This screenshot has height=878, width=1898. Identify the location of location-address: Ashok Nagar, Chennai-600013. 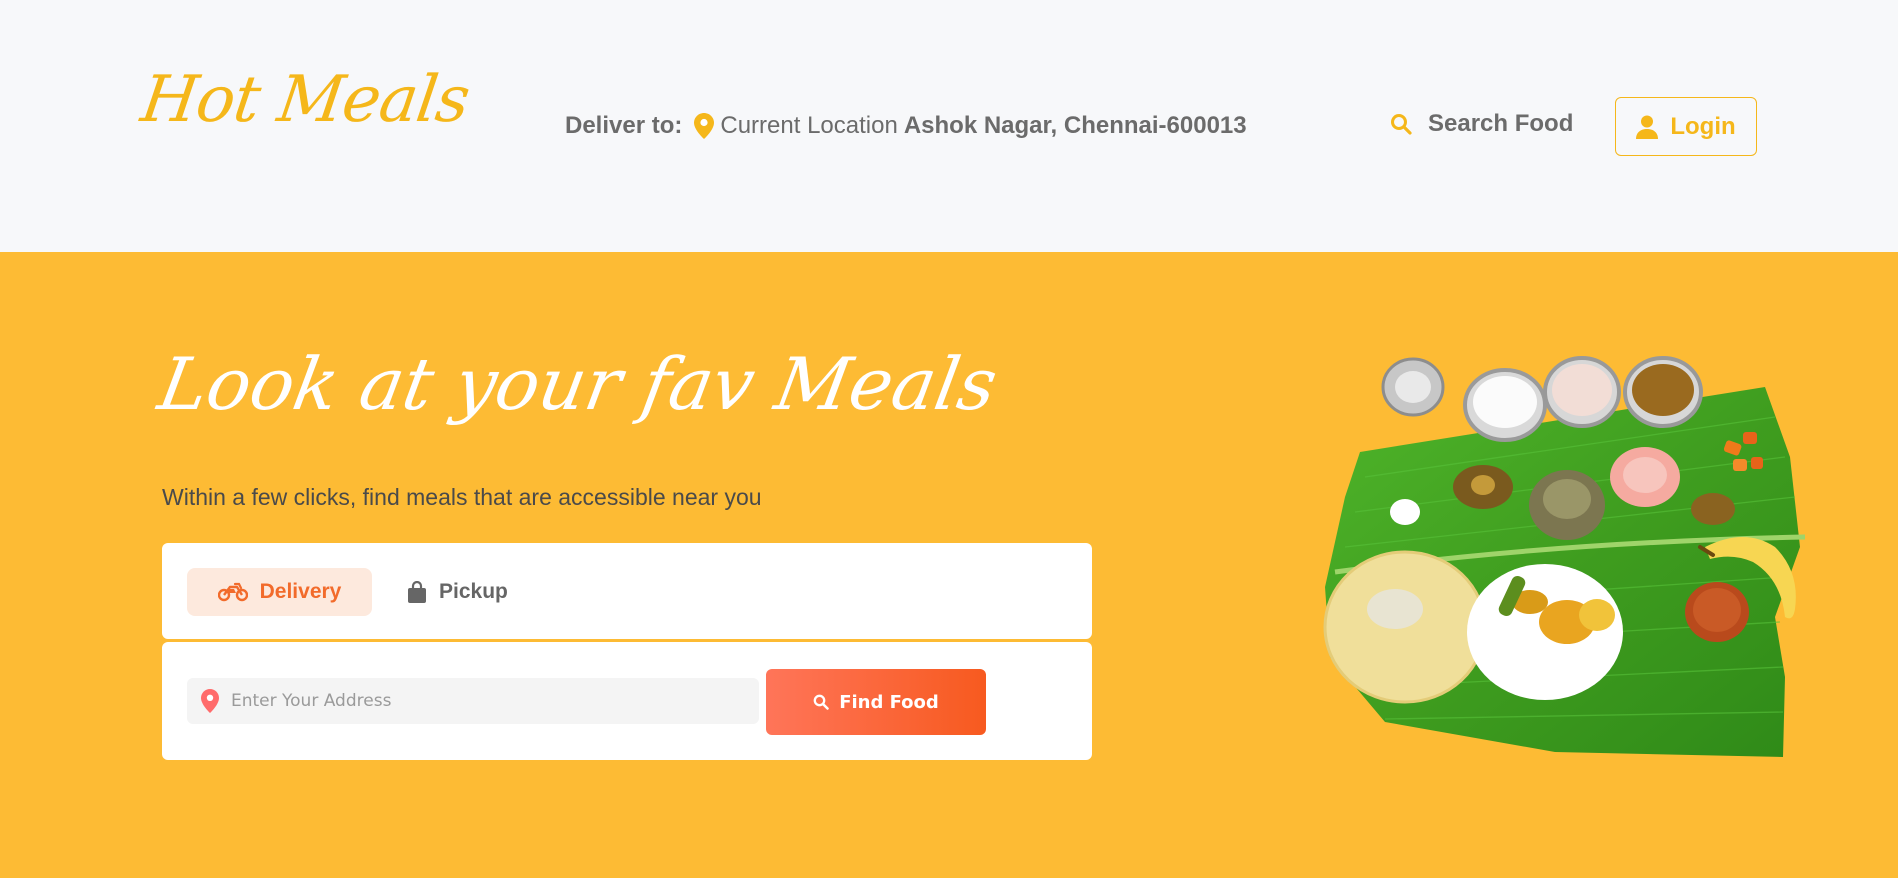
(1075, 125).